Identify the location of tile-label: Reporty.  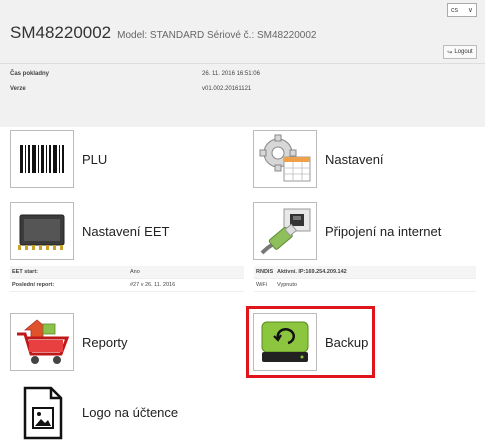
(105, 342).